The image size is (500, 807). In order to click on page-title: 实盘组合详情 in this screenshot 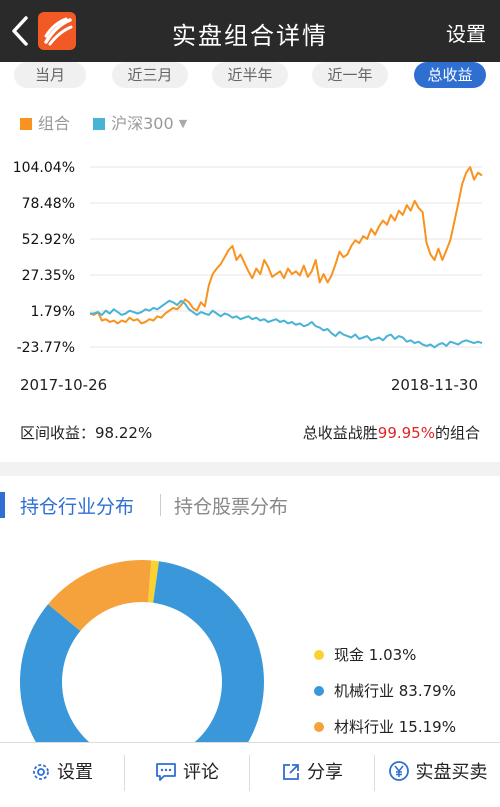, I will do `click(250, 36)`.